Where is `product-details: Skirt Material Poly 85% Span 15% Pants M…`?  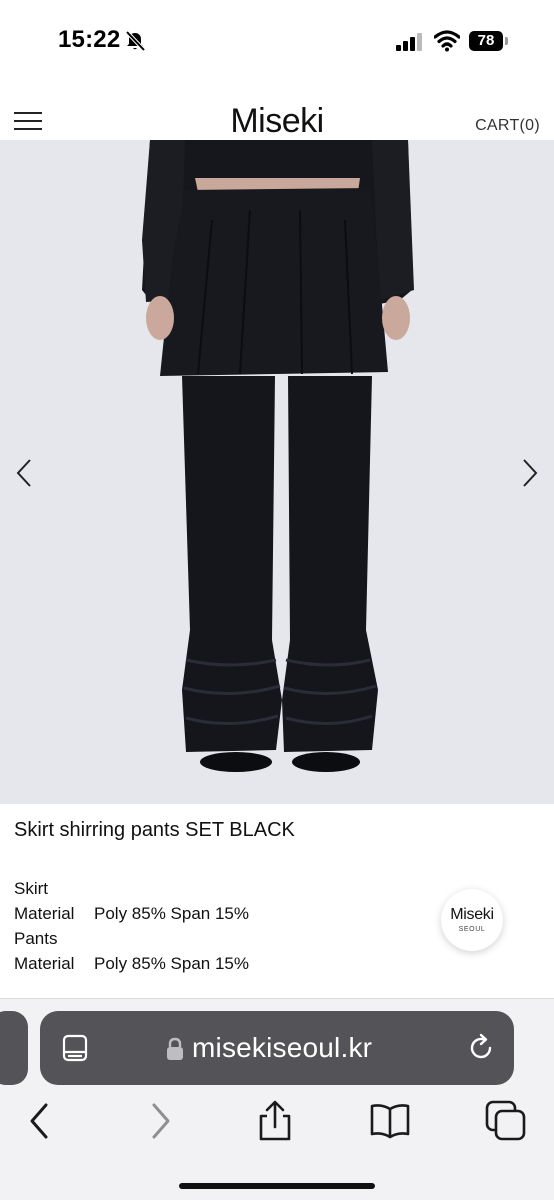 product-details: Skirt Material Poly 85% Span 15% Pants M… is located at coordinates (131, 926).